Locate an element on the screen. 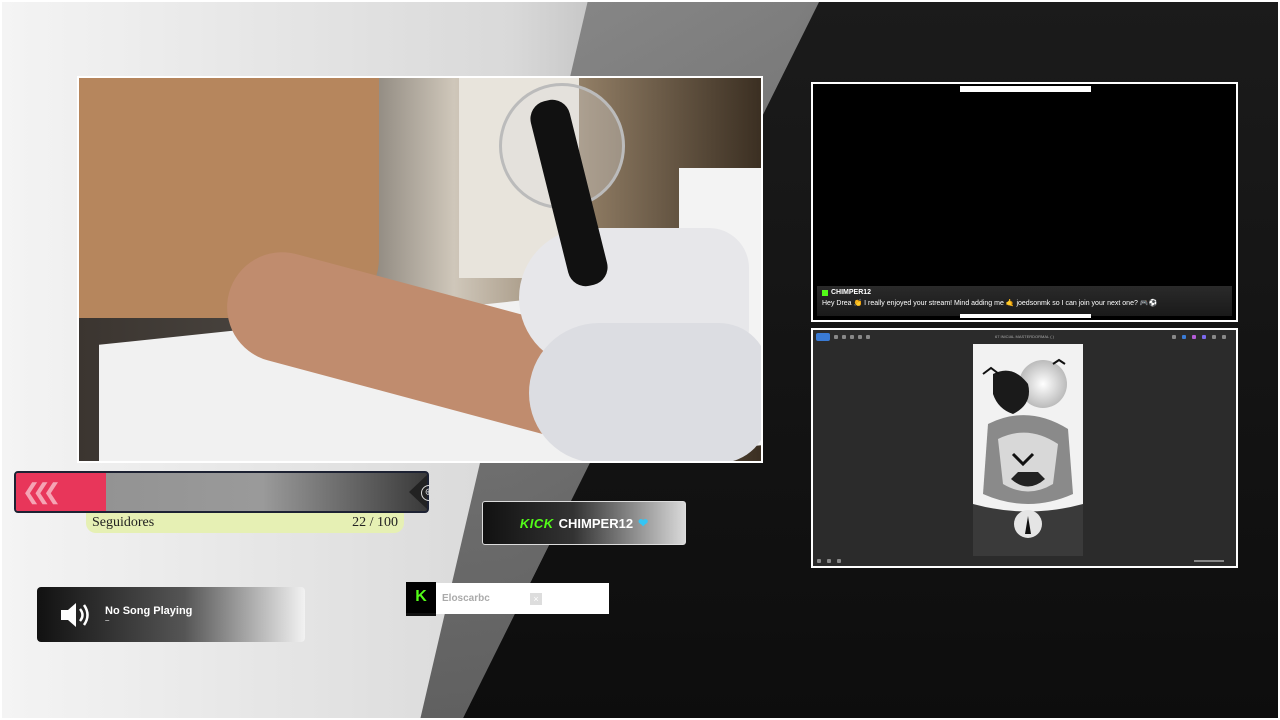 This screenshot has width=1280, height=720. viewer-toolbar-right is located at coordinates (1199, 337).